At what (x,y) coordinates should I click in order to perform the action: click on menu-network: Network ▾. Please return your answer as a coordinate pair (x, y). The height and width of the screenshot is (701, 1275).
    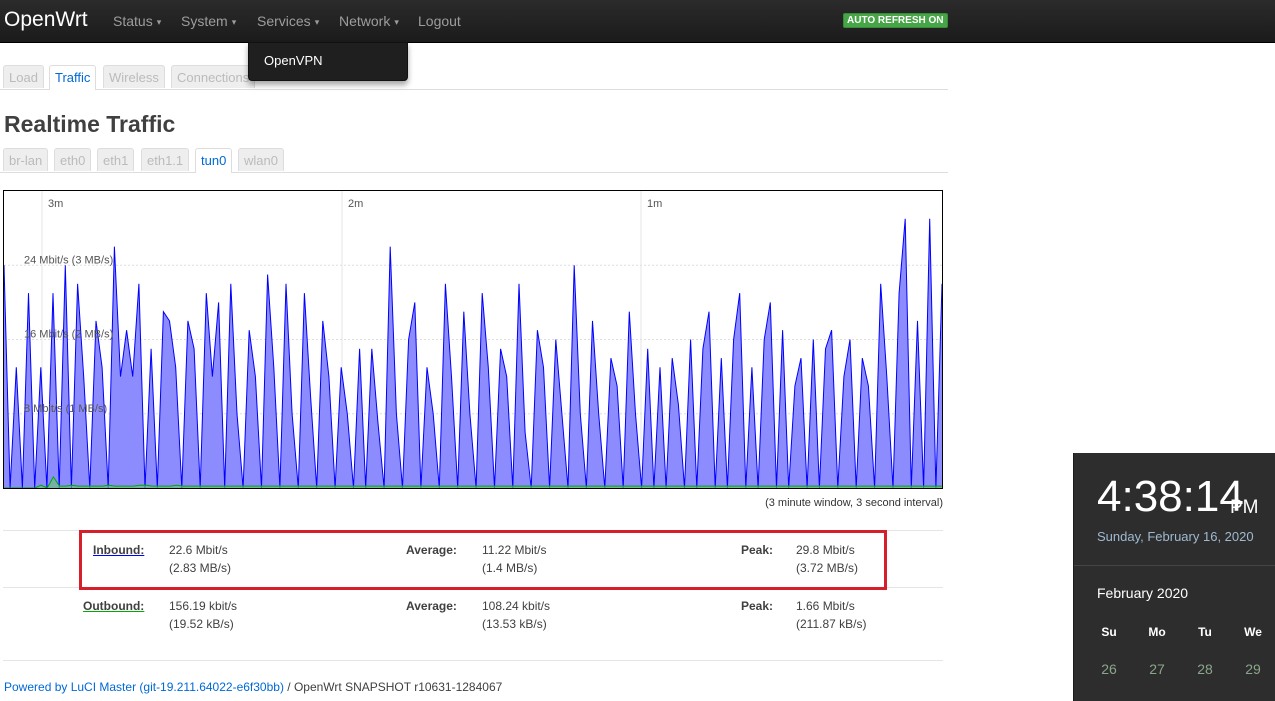
    Looking at the image, I should click on (369, 21).